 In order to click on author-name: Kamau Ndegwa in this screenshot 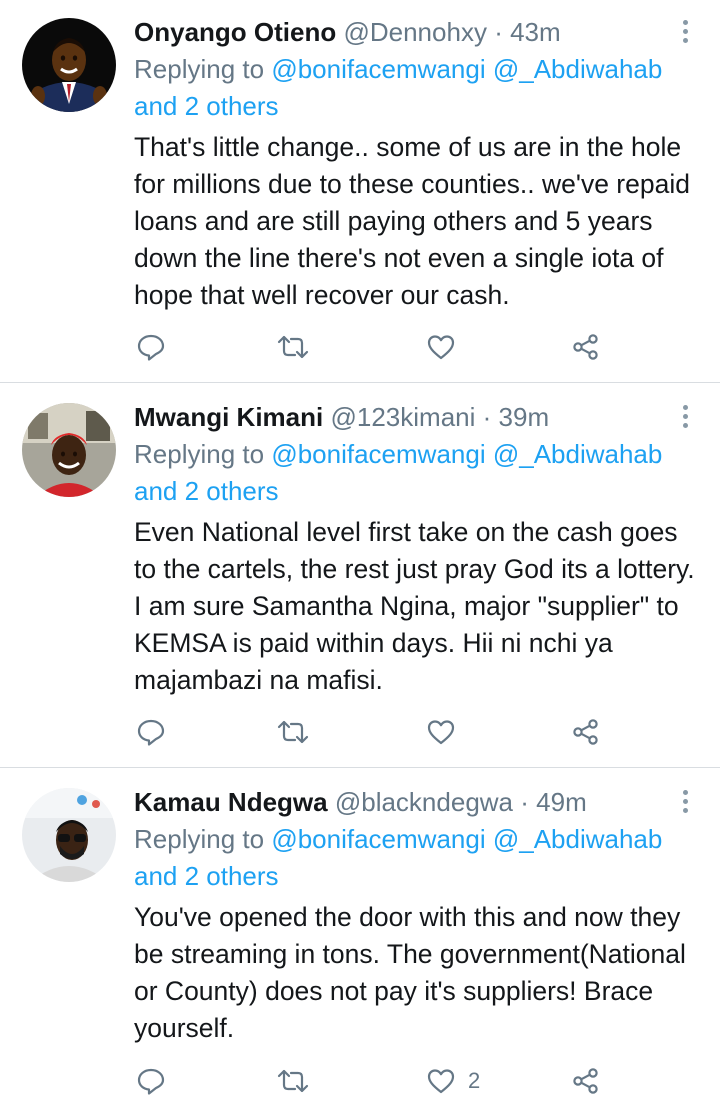, I will do `click(231, 802)`.